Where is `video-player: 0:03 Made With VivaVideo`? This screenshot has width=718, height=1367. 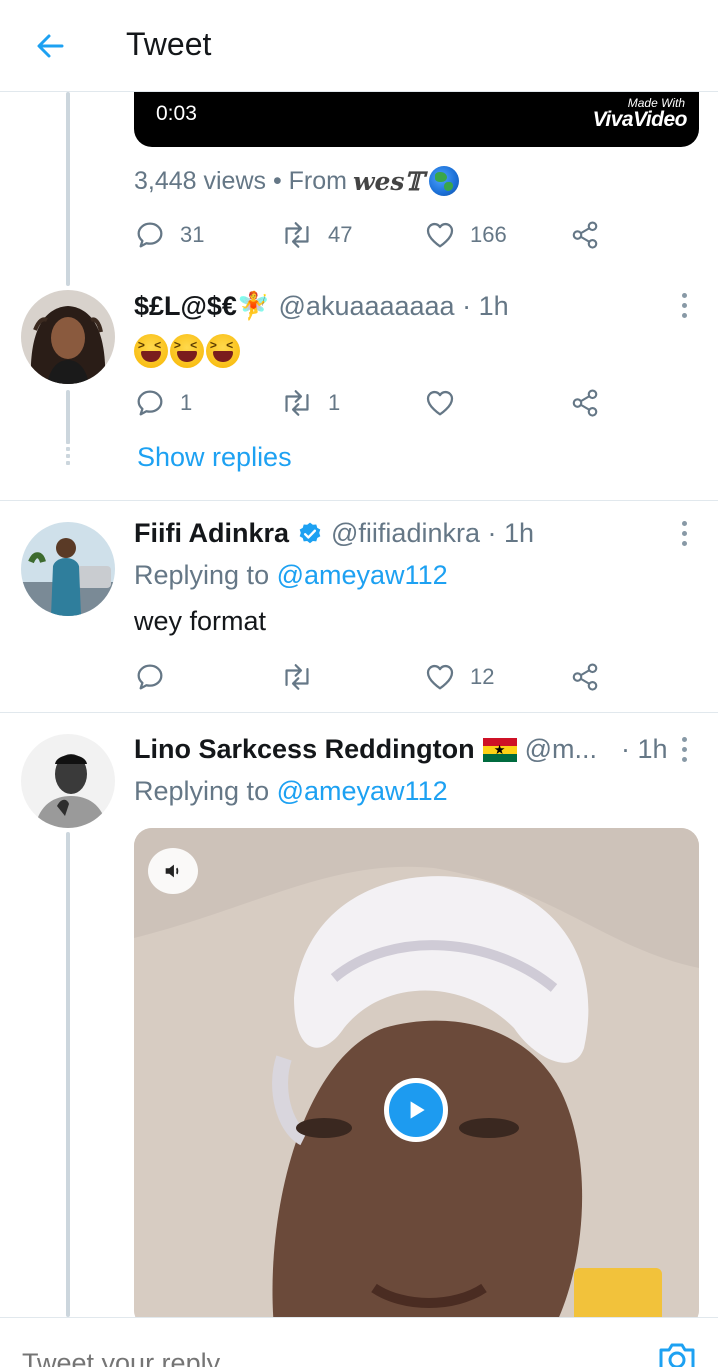
video-player: 0:03 Made With VivaVideo is located at coordinates (416, 119).